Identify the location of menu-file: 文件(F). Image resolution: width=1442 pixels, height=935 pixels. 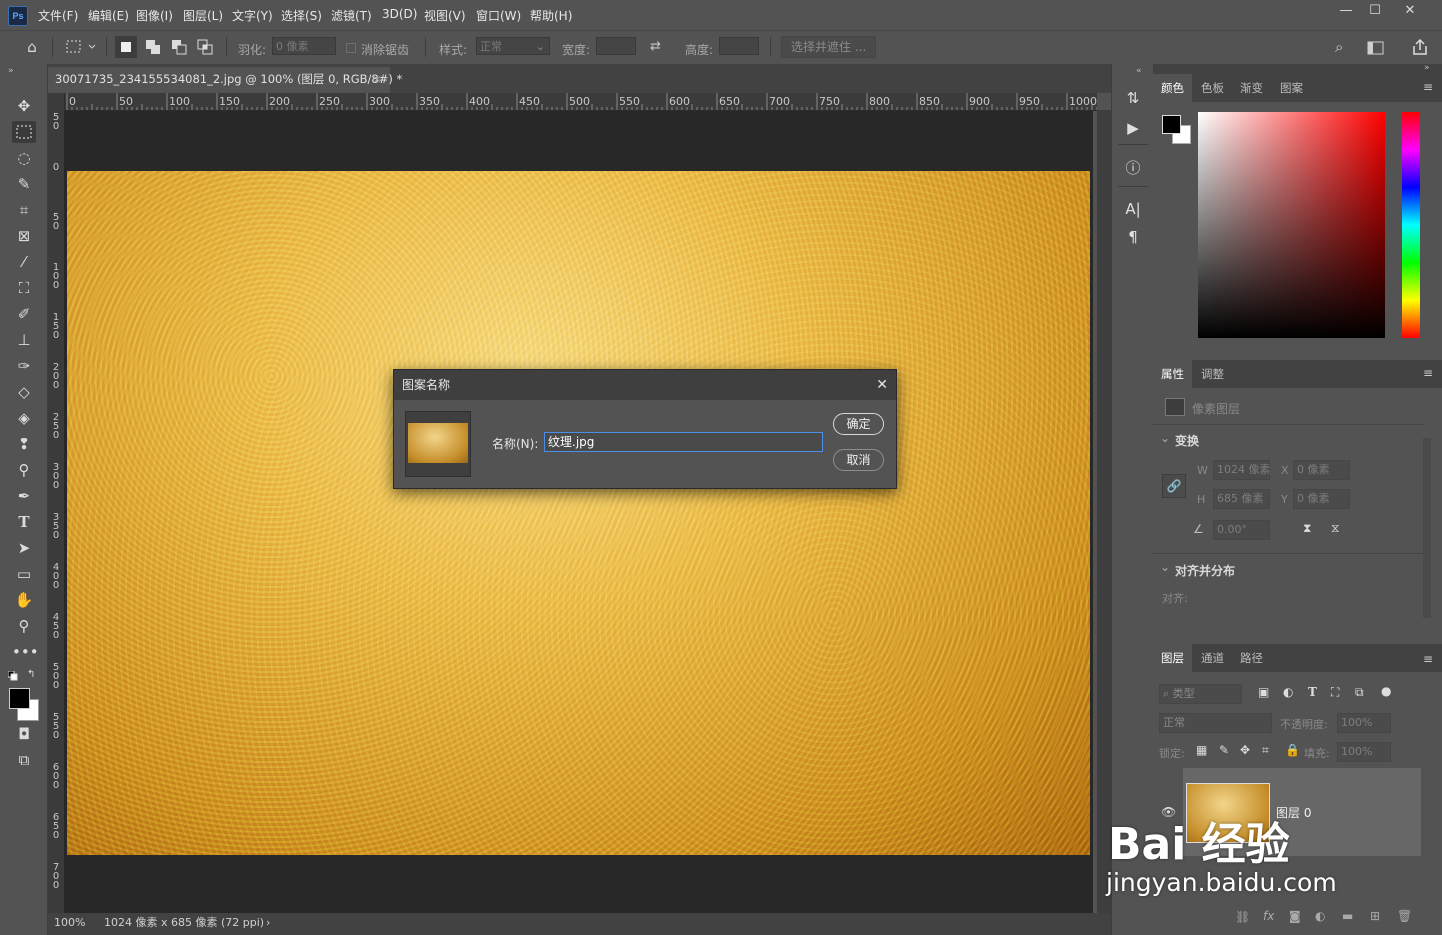
(58, 15).